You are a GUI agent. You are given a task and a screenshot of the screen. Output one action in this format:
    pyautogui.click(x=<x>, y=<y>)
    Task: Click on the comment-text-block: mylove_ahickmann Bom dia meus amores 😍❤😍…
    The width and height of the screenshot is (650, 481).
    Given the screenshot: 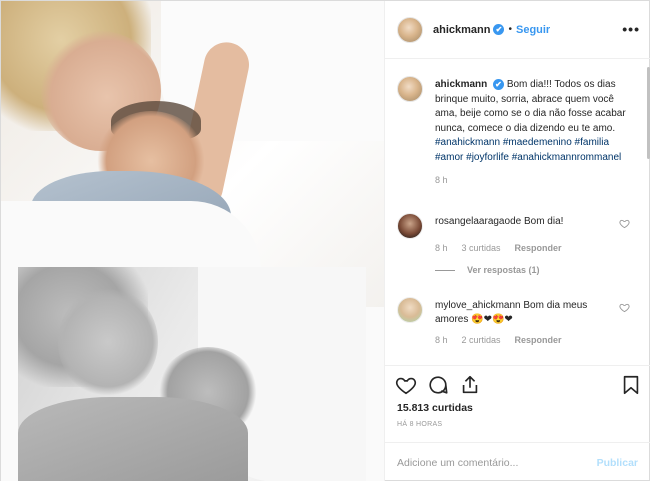 What is the action you would take?
    pyautogui.click(x=520, y=313)
    